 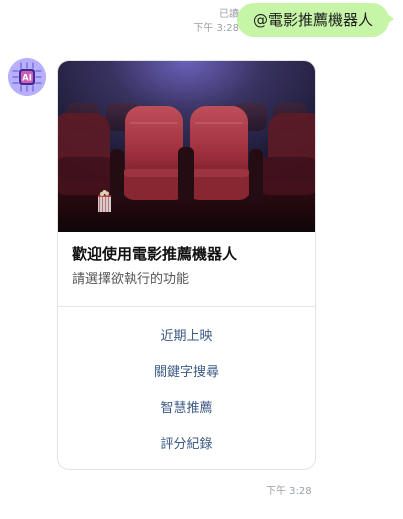 What do you see at coordinates (186, 445) in the screenshot?
I see `action-rating-history: 評分紀錄` at bounding box center [186, 445].